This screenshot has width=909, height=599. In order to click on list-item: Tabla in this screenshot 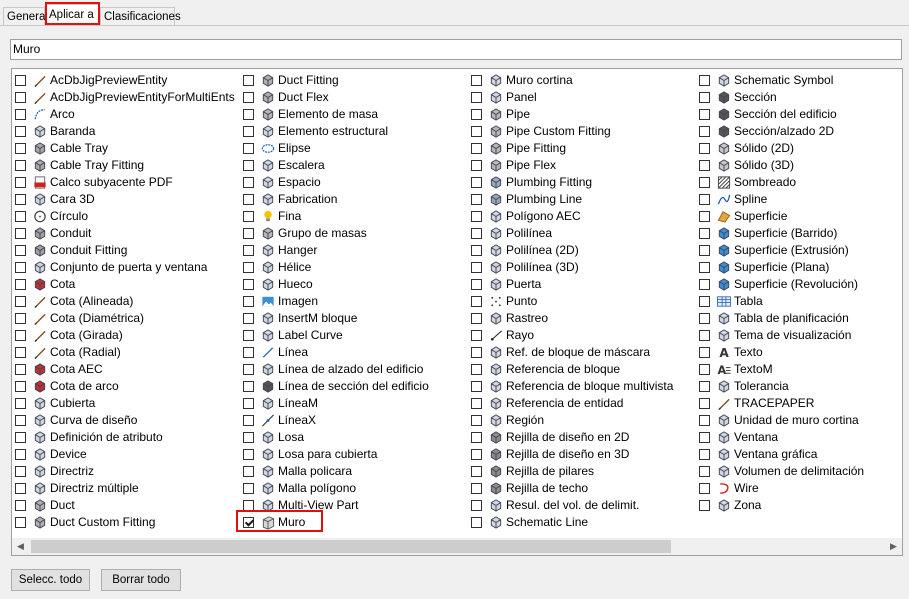, I will do `click(799, 301)`.